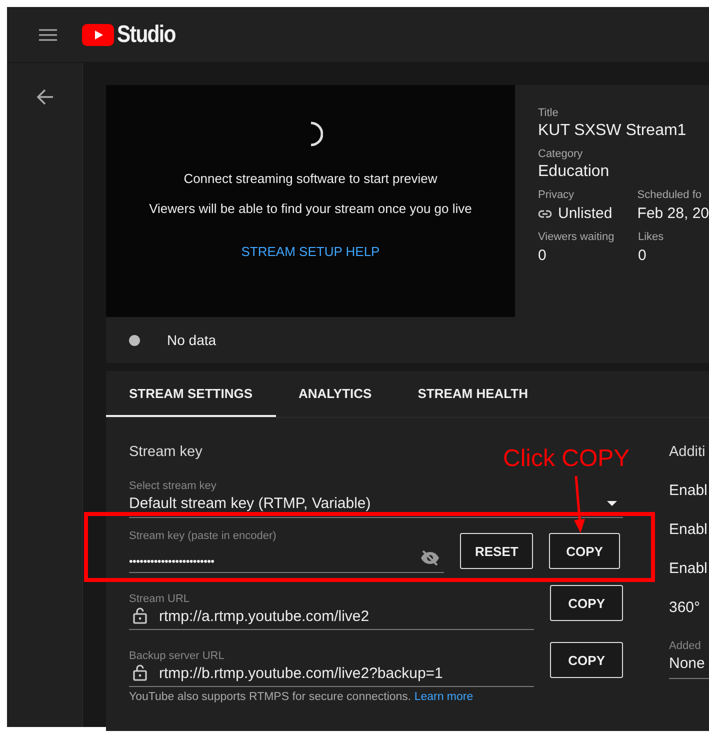  What do you see at coordinates (134, 340) in the screenshot?
I see `status-dot-icon` at bounding box center [134, 340].